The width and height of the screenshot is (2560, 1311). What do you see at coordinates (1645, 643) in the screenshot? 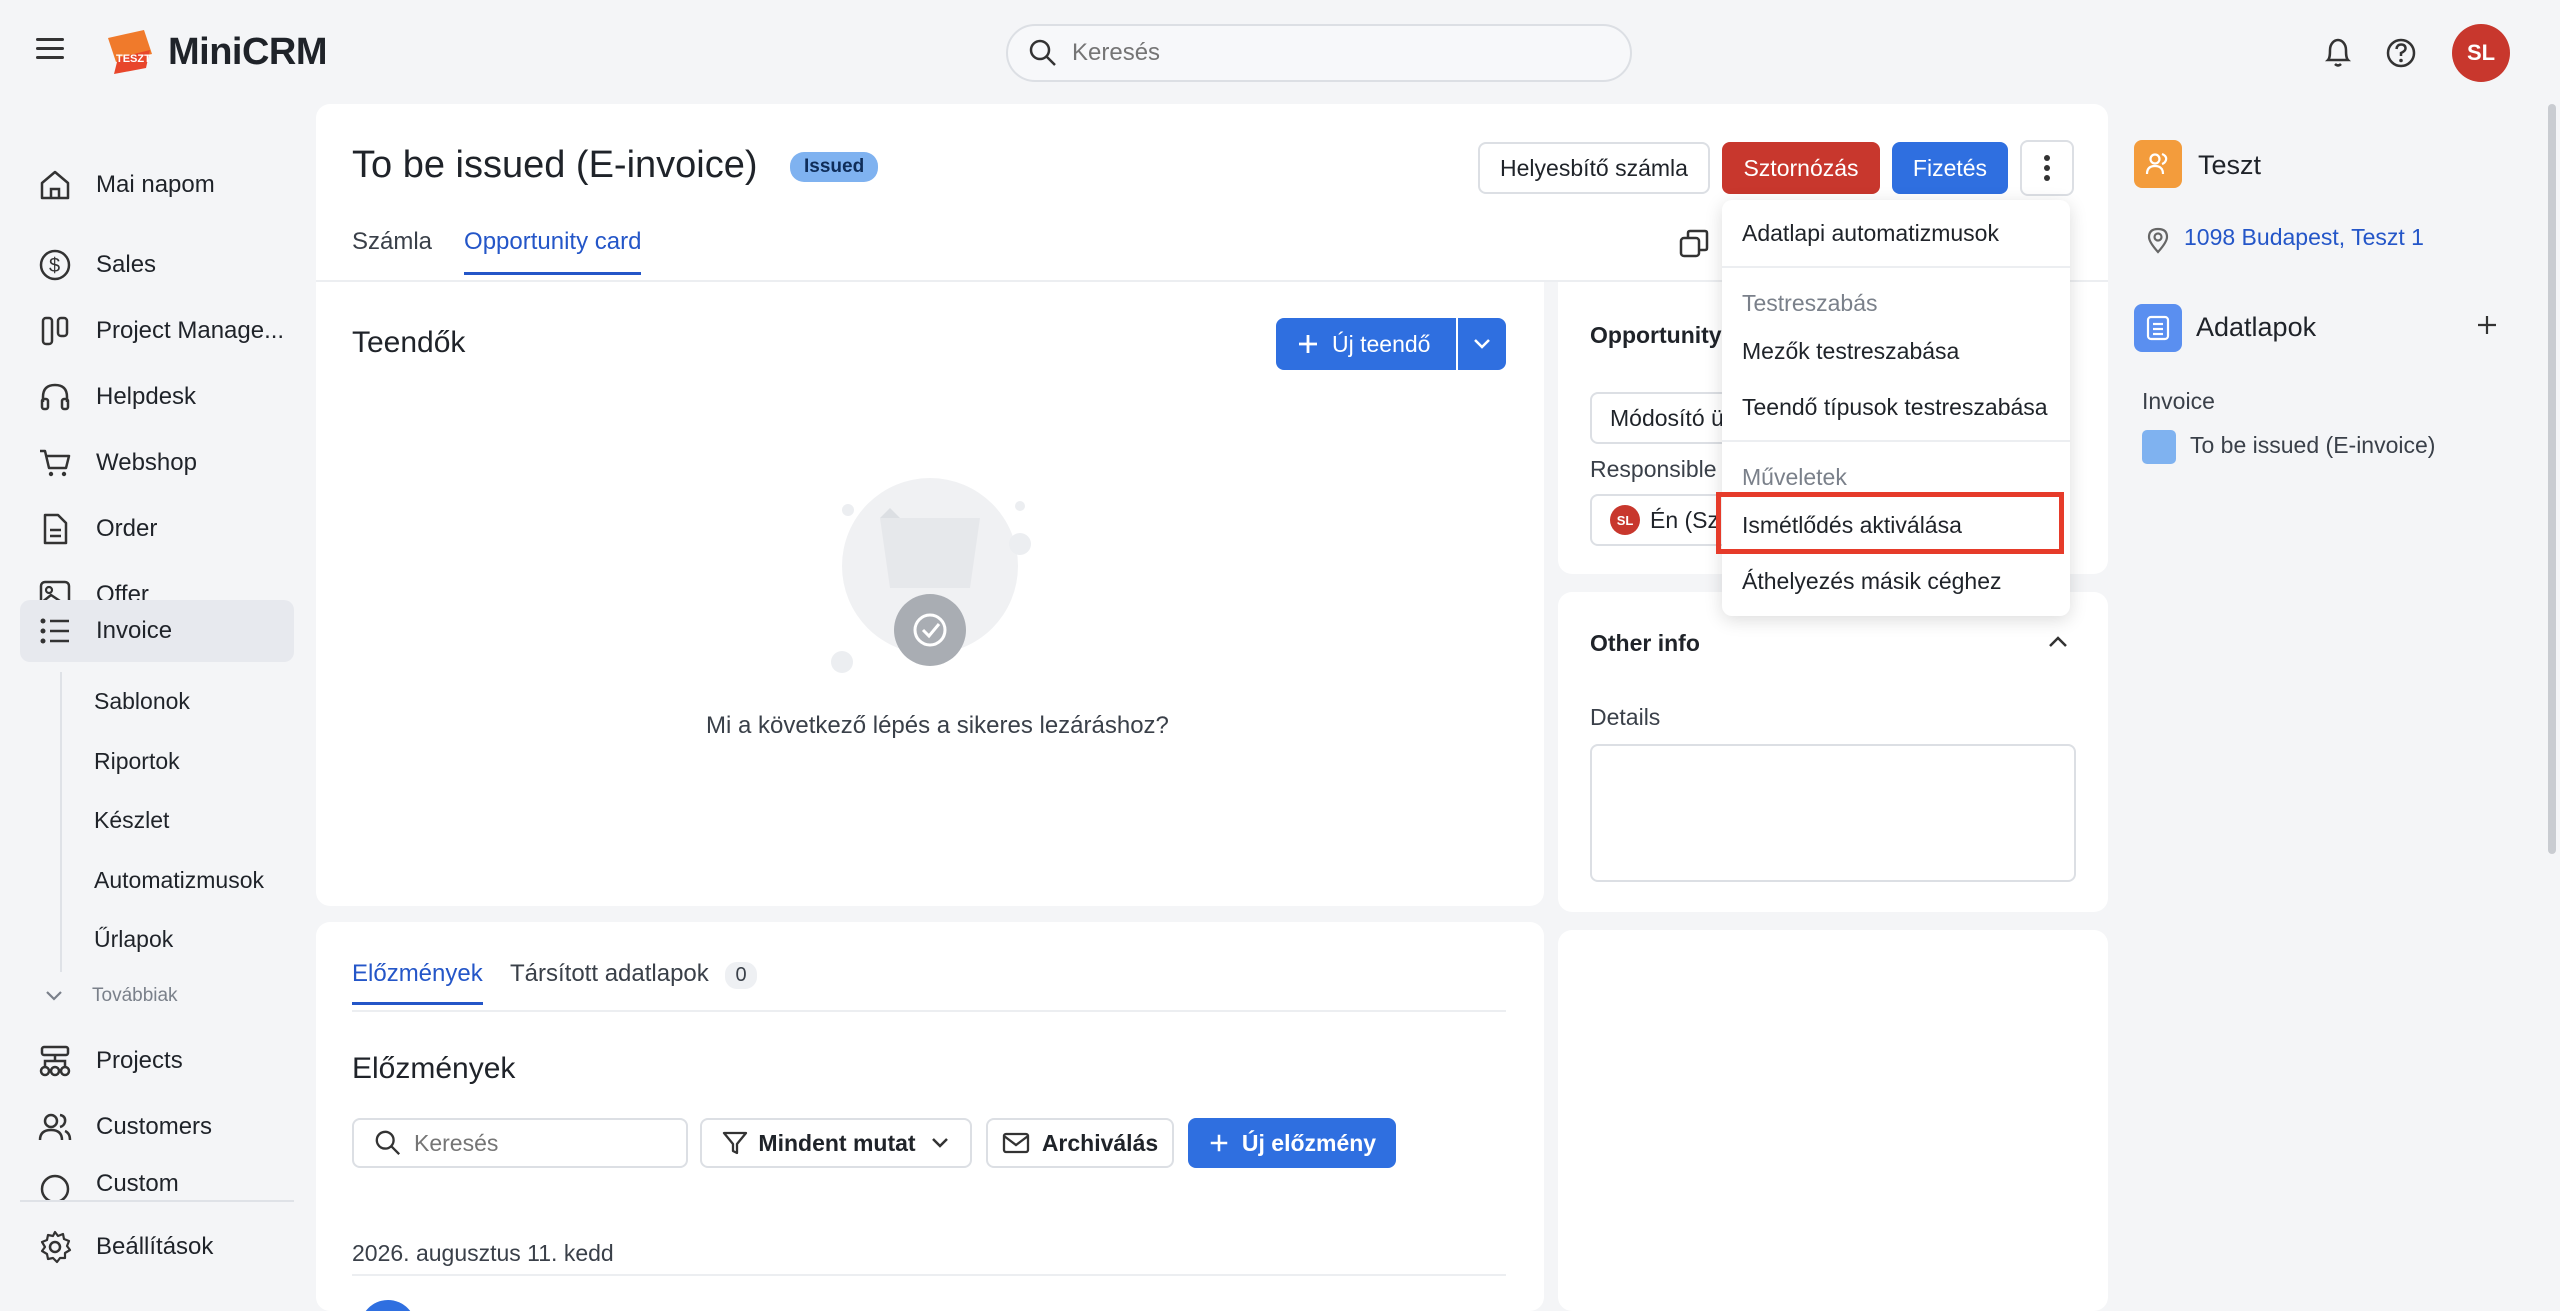
I see `other-info-title: Other info` at bounding box center [1645, 643].